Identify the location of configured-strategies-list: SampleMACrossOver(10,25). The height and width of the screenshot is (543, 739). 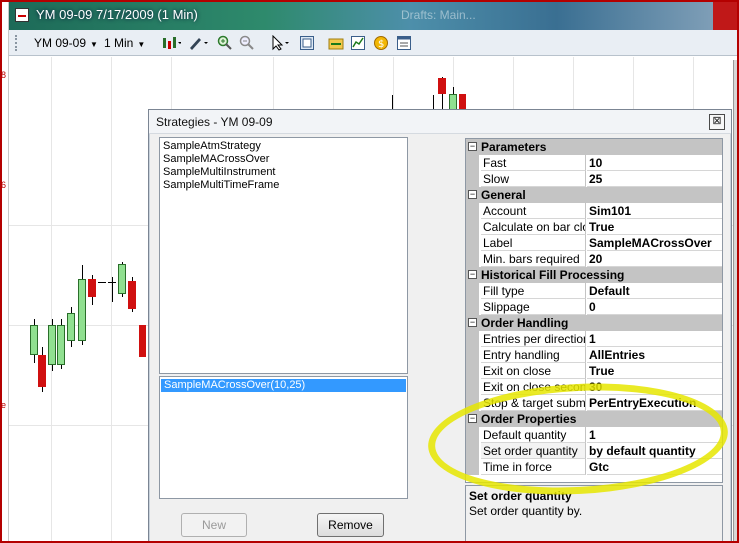
(283, 437).